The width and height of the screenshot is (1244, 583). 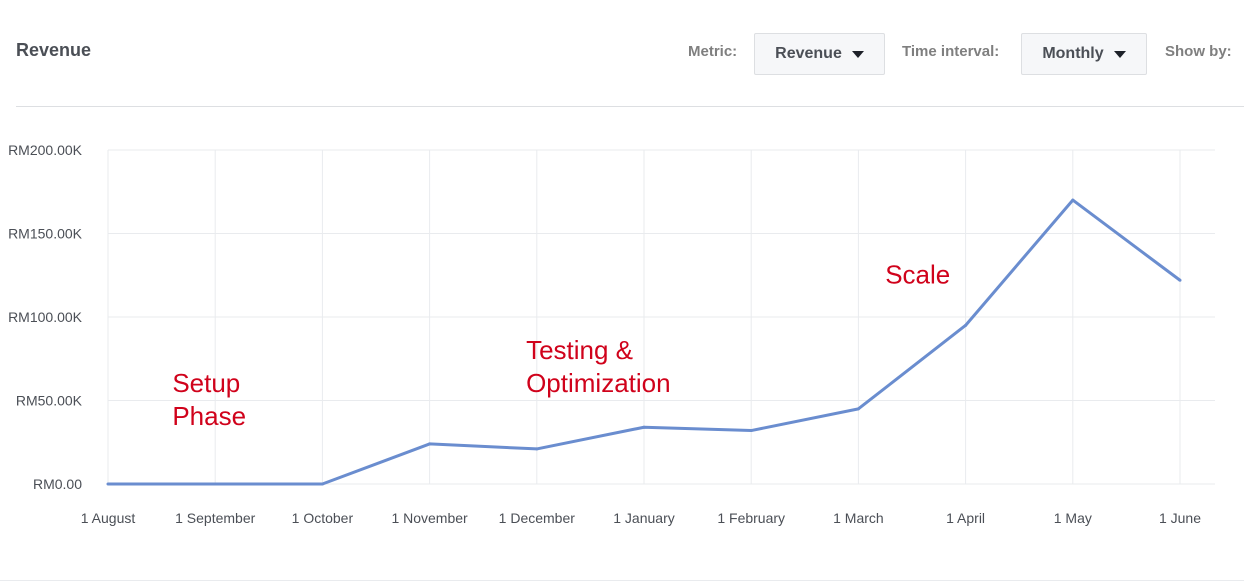 I want to click on x-tick-label: 1 June, so click(x=1180, y=518).